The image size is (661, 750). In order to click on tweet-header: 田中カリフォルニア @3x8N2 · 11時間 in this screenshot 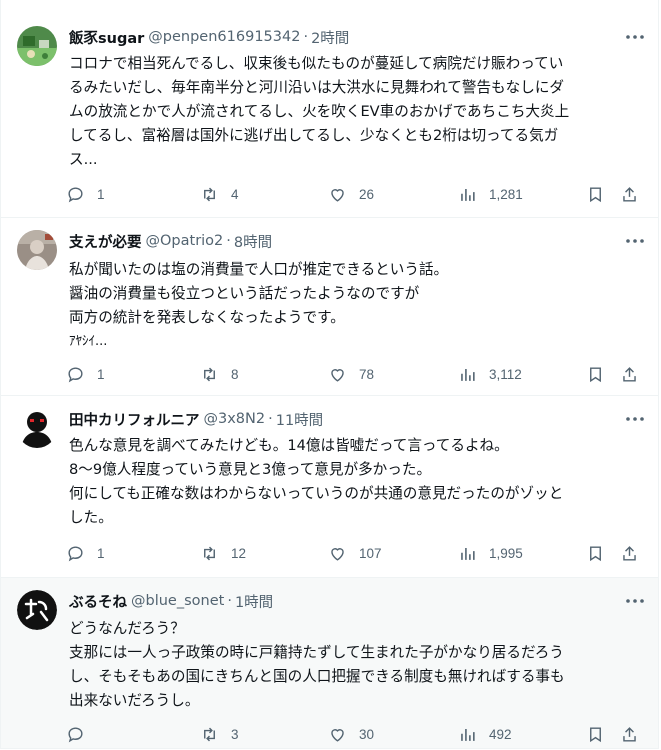, I will do `click(355, 419)`.